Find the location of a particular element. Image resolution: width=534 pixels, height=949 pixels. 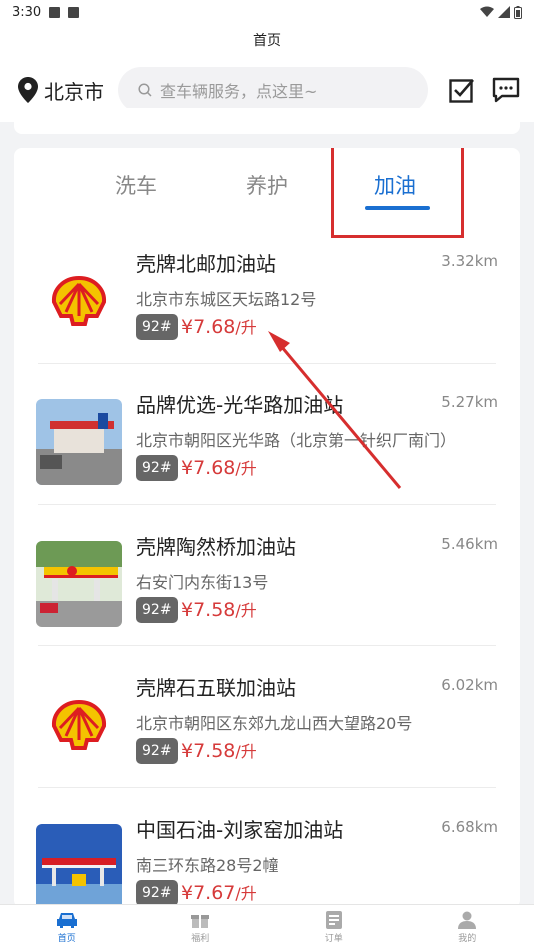

station-address: 北京市朝阳区光华路（北京第一针织厂南门） is located at coordinates (296, 440).